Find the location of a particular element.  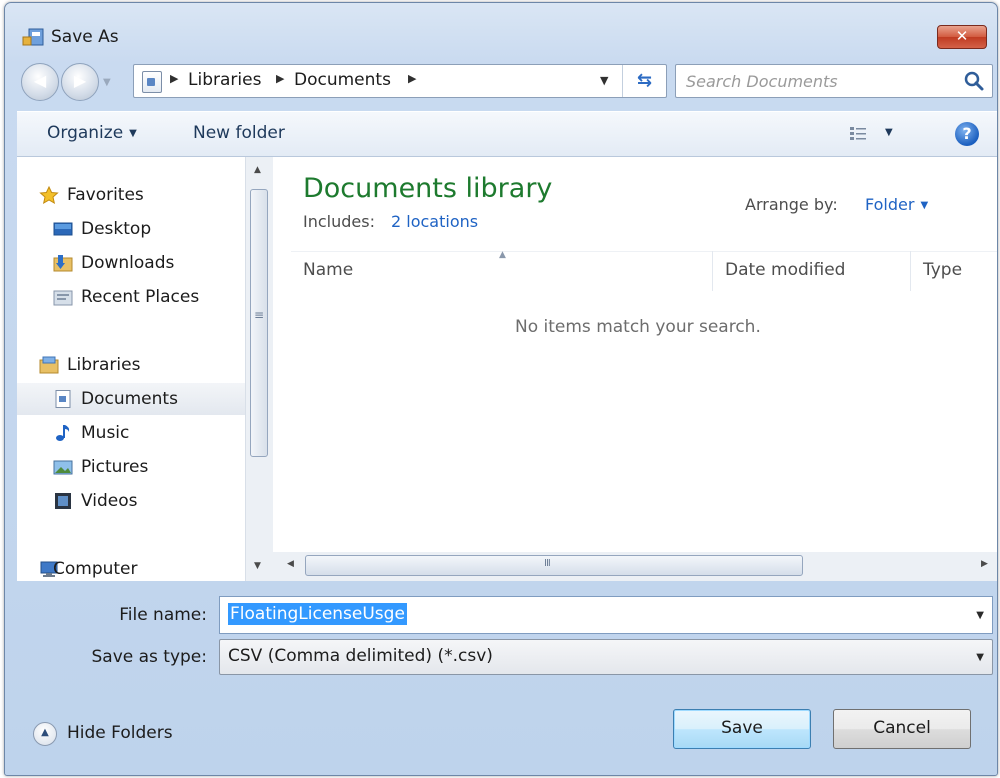

command-toolbar: Organize ▼ New folder ▼ ? is located at coordinates (507, 134).